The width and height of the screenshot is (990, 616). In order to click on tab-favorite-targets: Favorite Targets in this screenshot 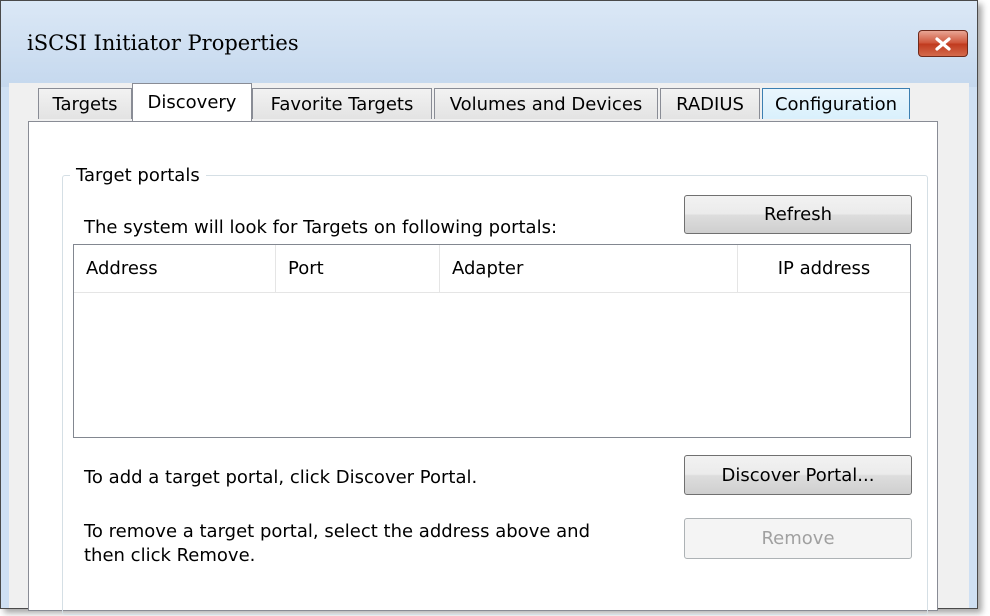, I will do `click(342, 103)`.